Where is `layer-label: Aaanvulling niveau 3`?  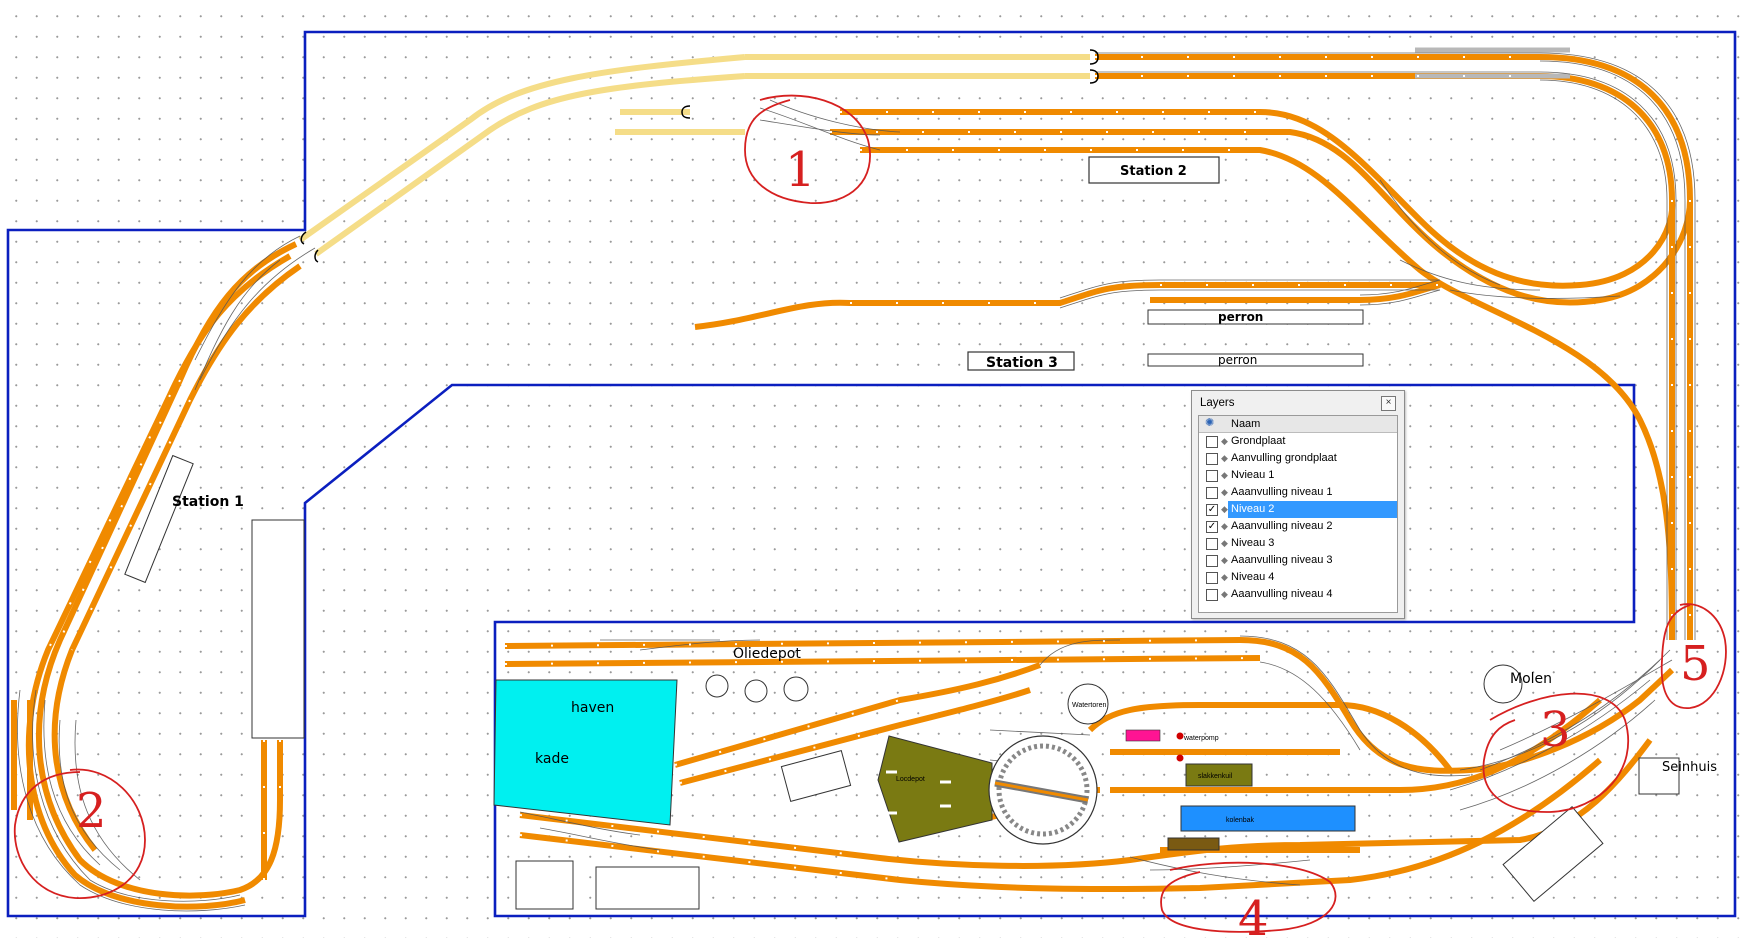
layer-label: Aaanvulling niveau 3 is located at coordinates (1282, 560).